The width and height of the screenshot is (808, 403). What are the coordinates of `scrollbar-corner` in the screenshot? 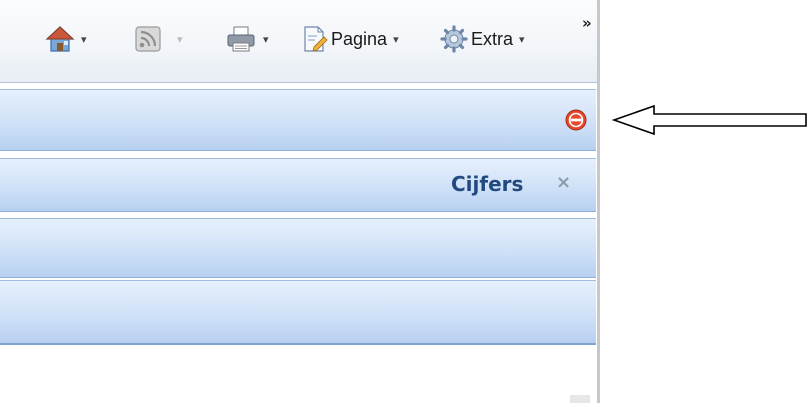 It's located at (580, 399).